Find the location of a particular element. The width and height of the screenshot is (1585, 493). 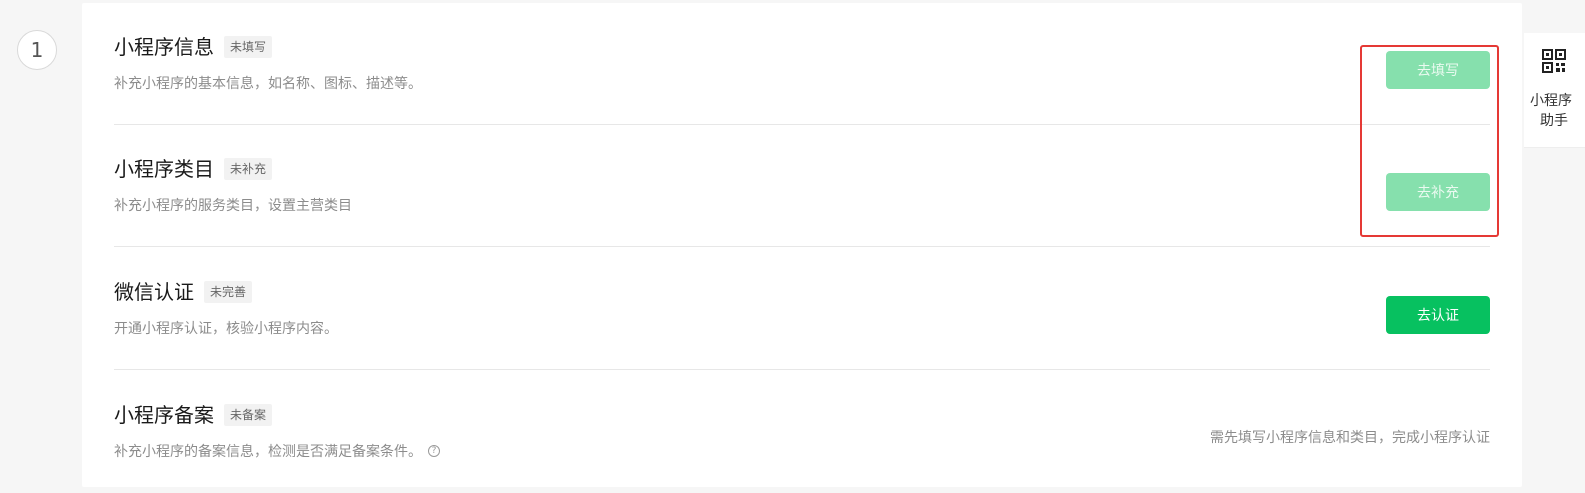

status-badge: 未完善 is located at coordinates (228, 292).